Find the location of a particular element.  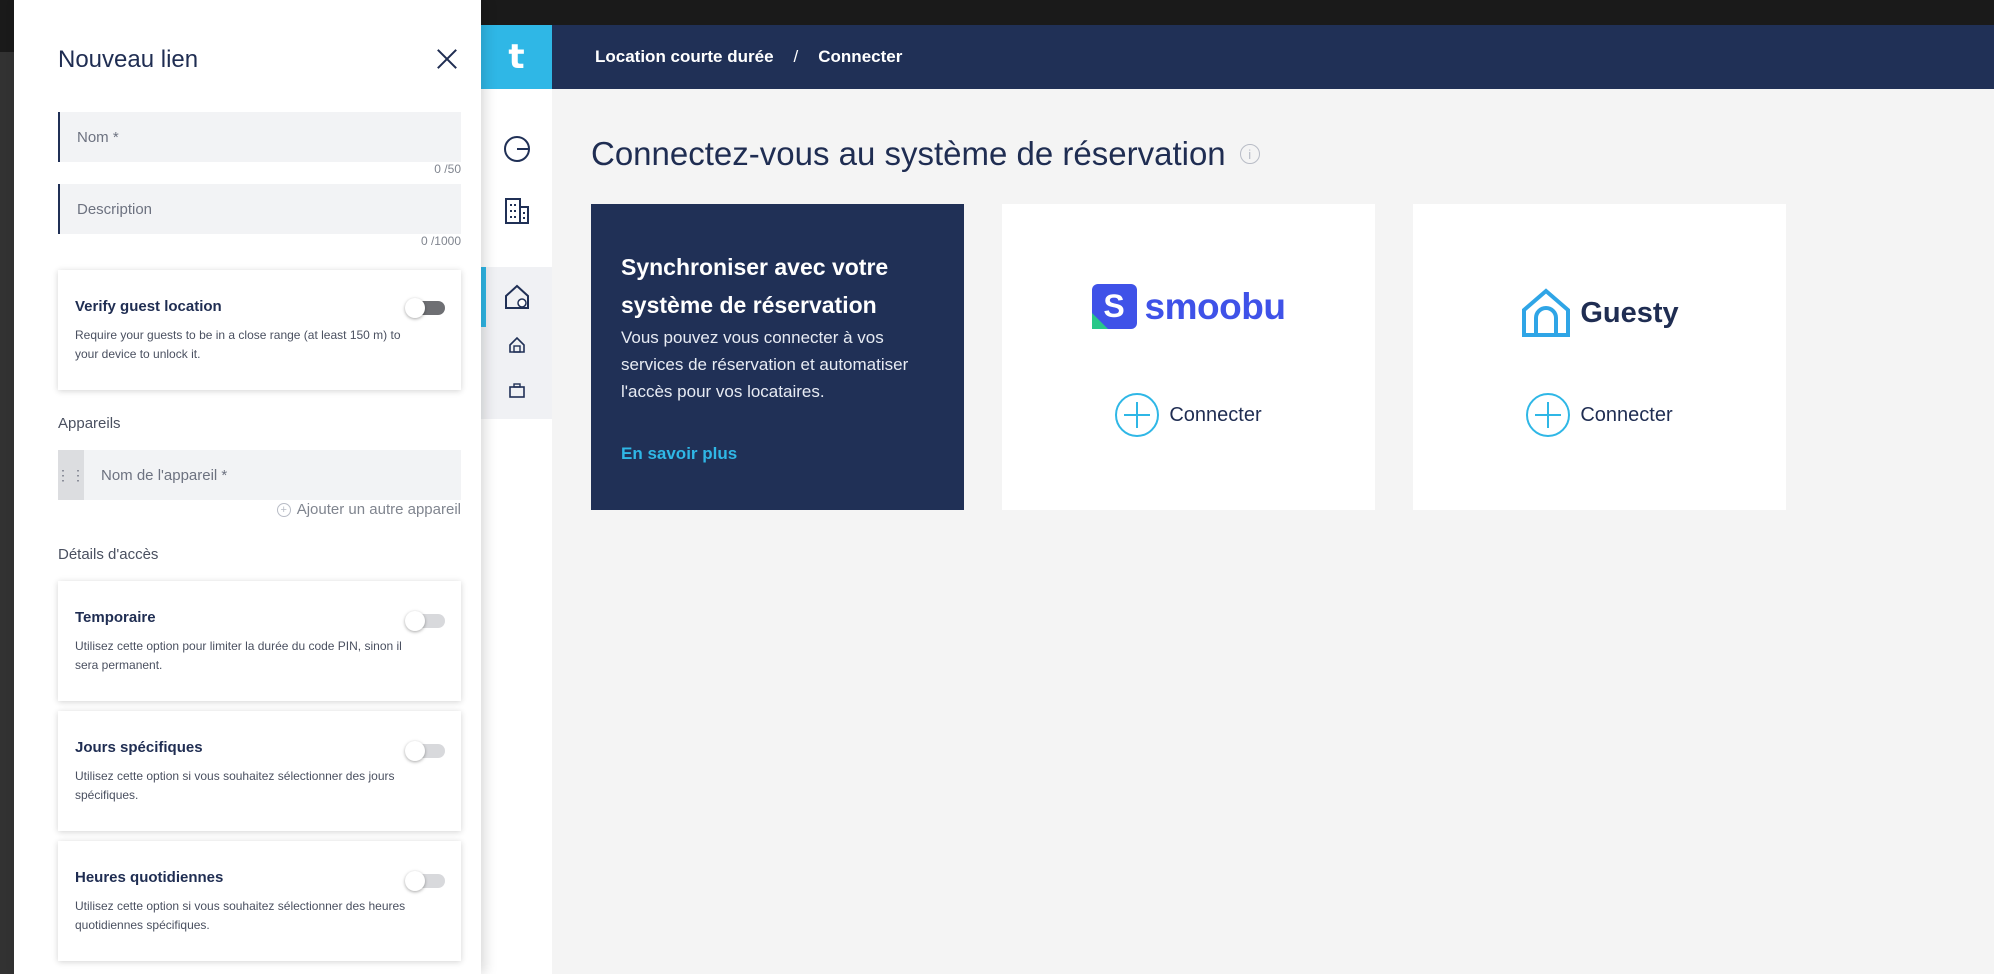

briefcase-icon is located at coordinates (516, 391).